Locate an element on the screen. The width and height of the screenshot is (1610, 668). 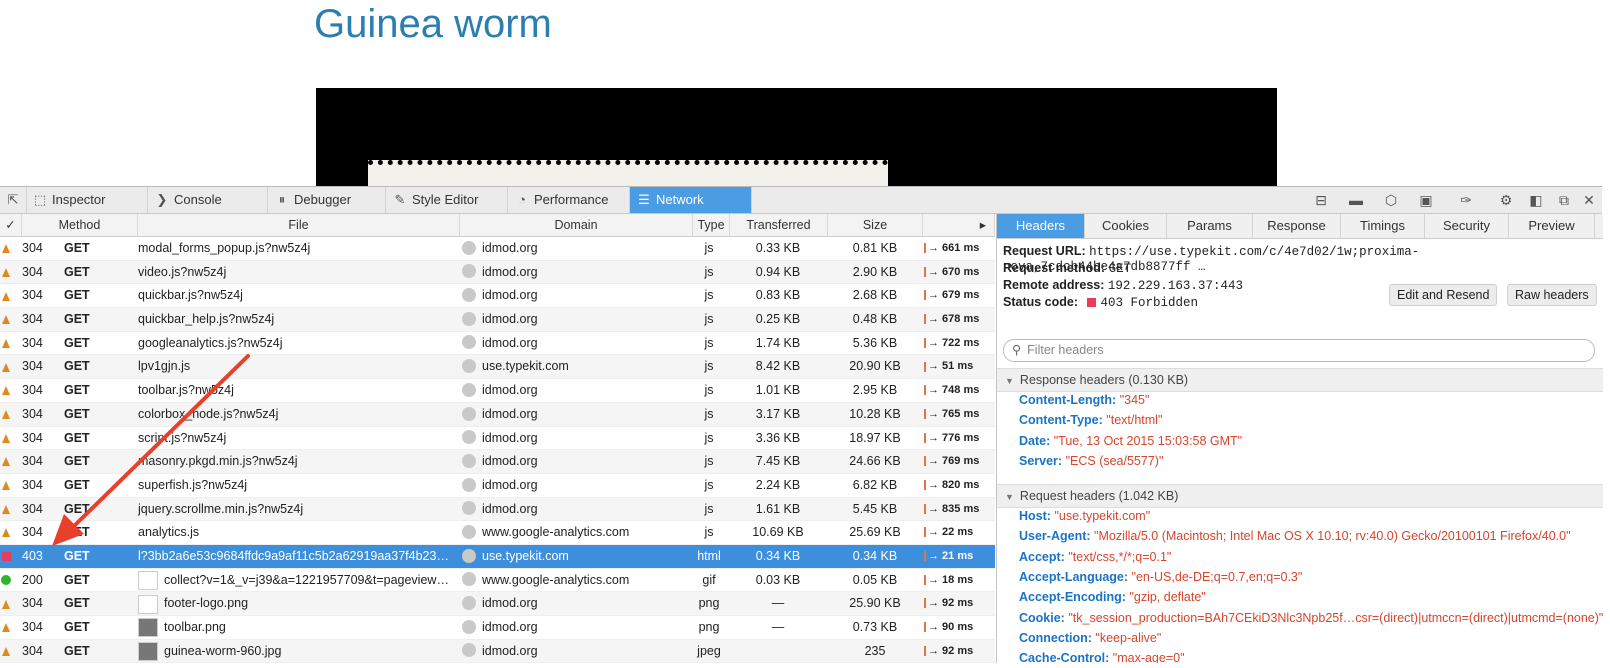
type-column-header: Type is located at coordinates (711, 225).